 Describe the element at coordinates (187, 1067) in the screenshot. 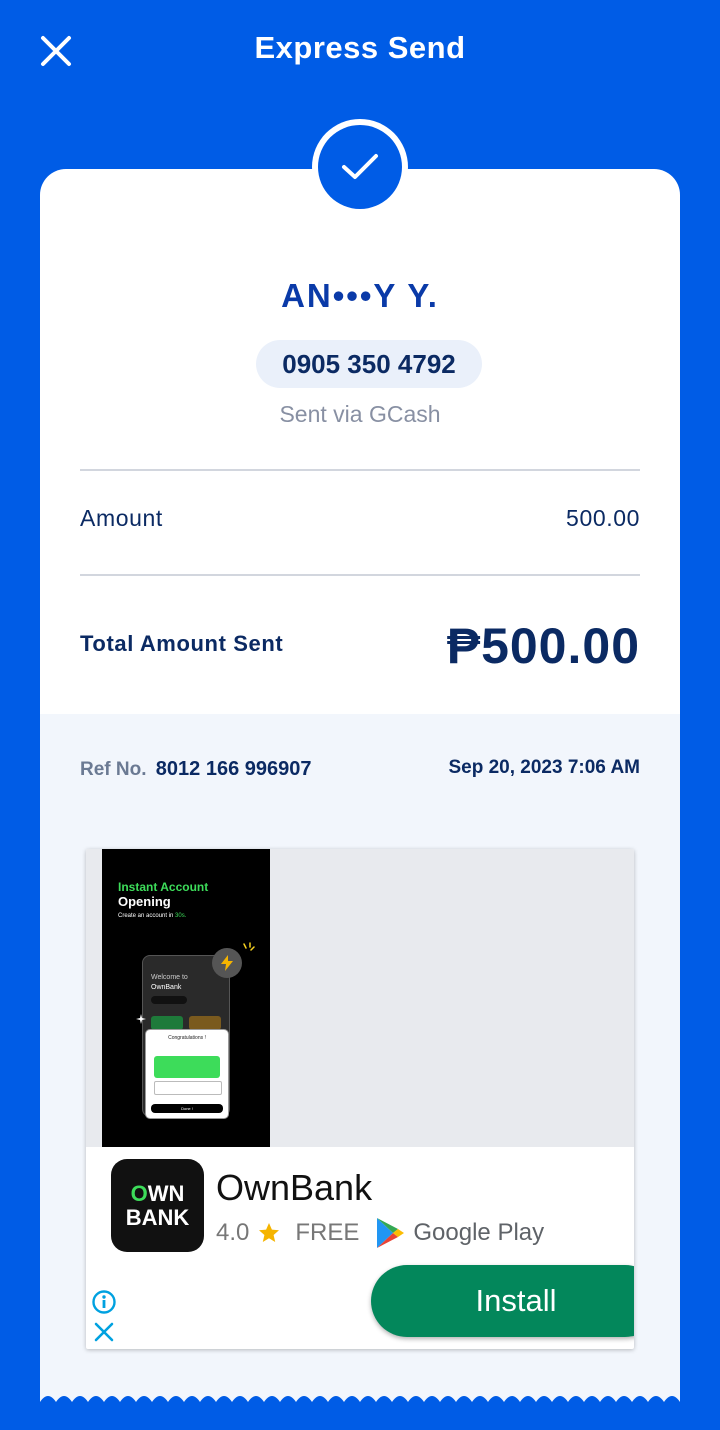

I see `ad-popup-card` at that location.